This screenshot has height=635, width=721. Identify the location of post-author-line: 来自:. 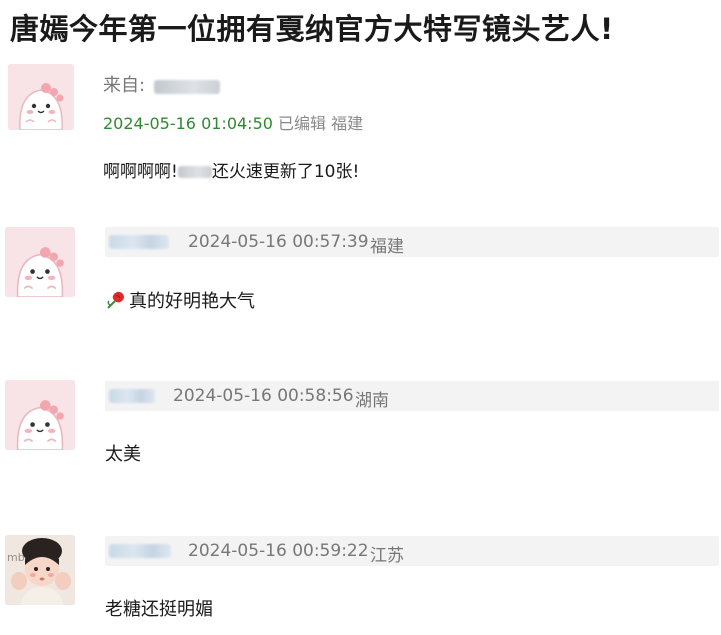
(162, 84).